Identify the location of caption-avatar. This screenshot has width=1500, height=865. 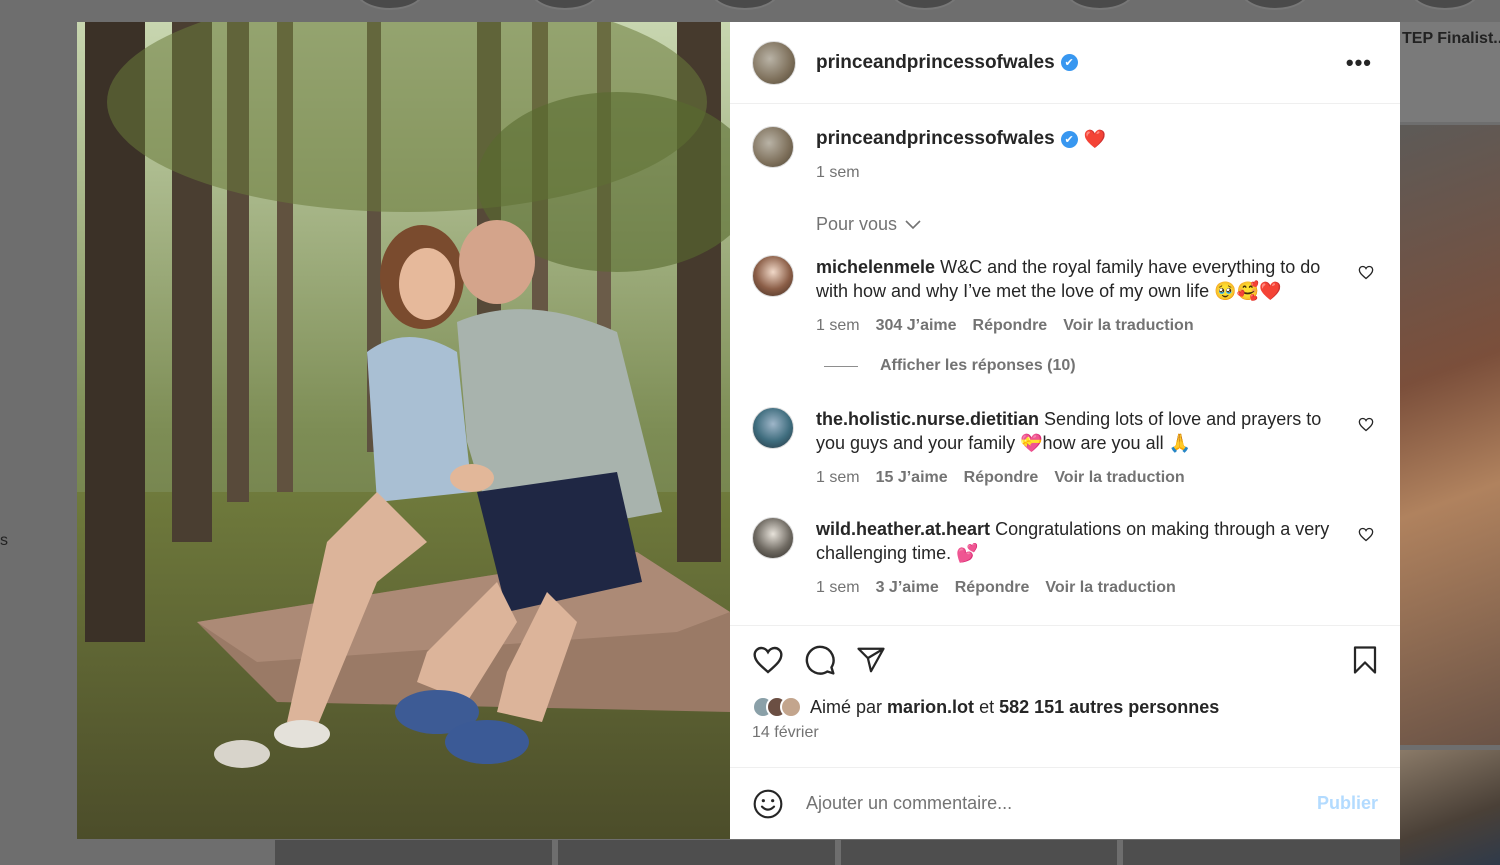
(773, 147).